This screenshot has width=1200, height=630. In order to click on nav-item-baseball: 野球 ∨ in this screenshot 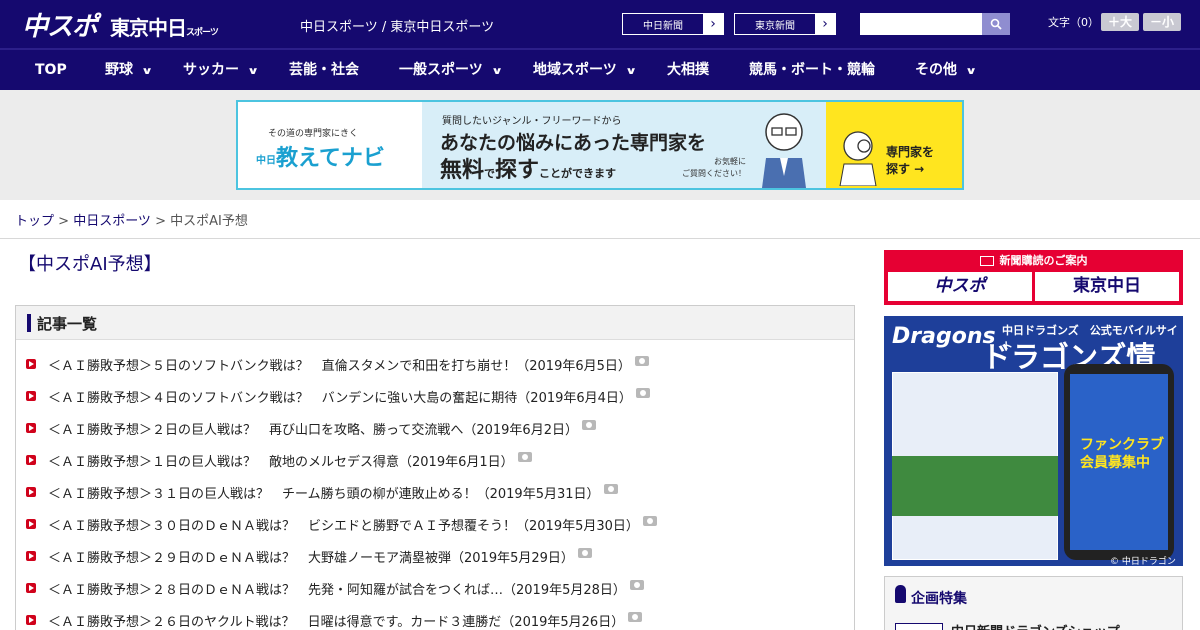, I will do `click(129, 70)`.